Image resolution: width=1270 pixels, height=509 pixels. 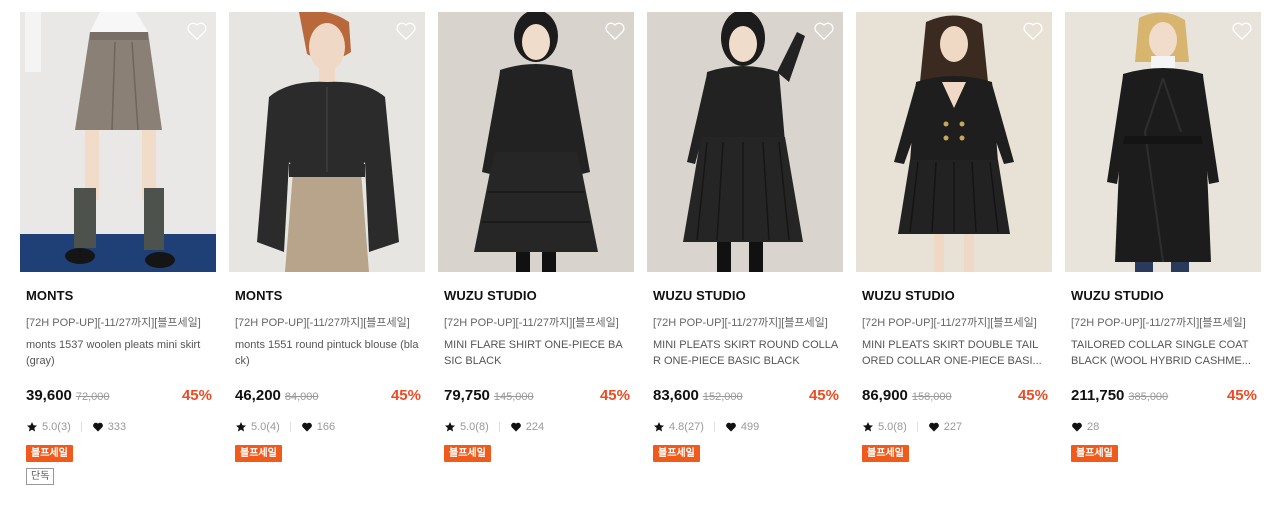 I want to click on like-count: 224, so click(x=535, y=427).